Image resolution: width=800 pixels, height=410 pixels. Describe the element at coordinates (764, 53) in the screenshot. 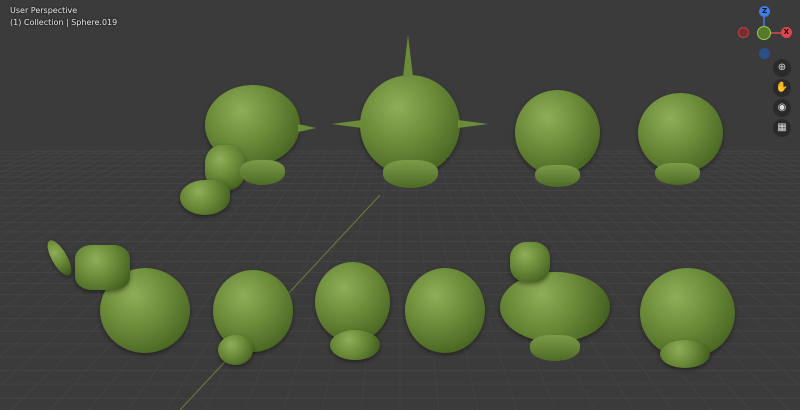

I see `gizmo-neg-z-axis` at that location.